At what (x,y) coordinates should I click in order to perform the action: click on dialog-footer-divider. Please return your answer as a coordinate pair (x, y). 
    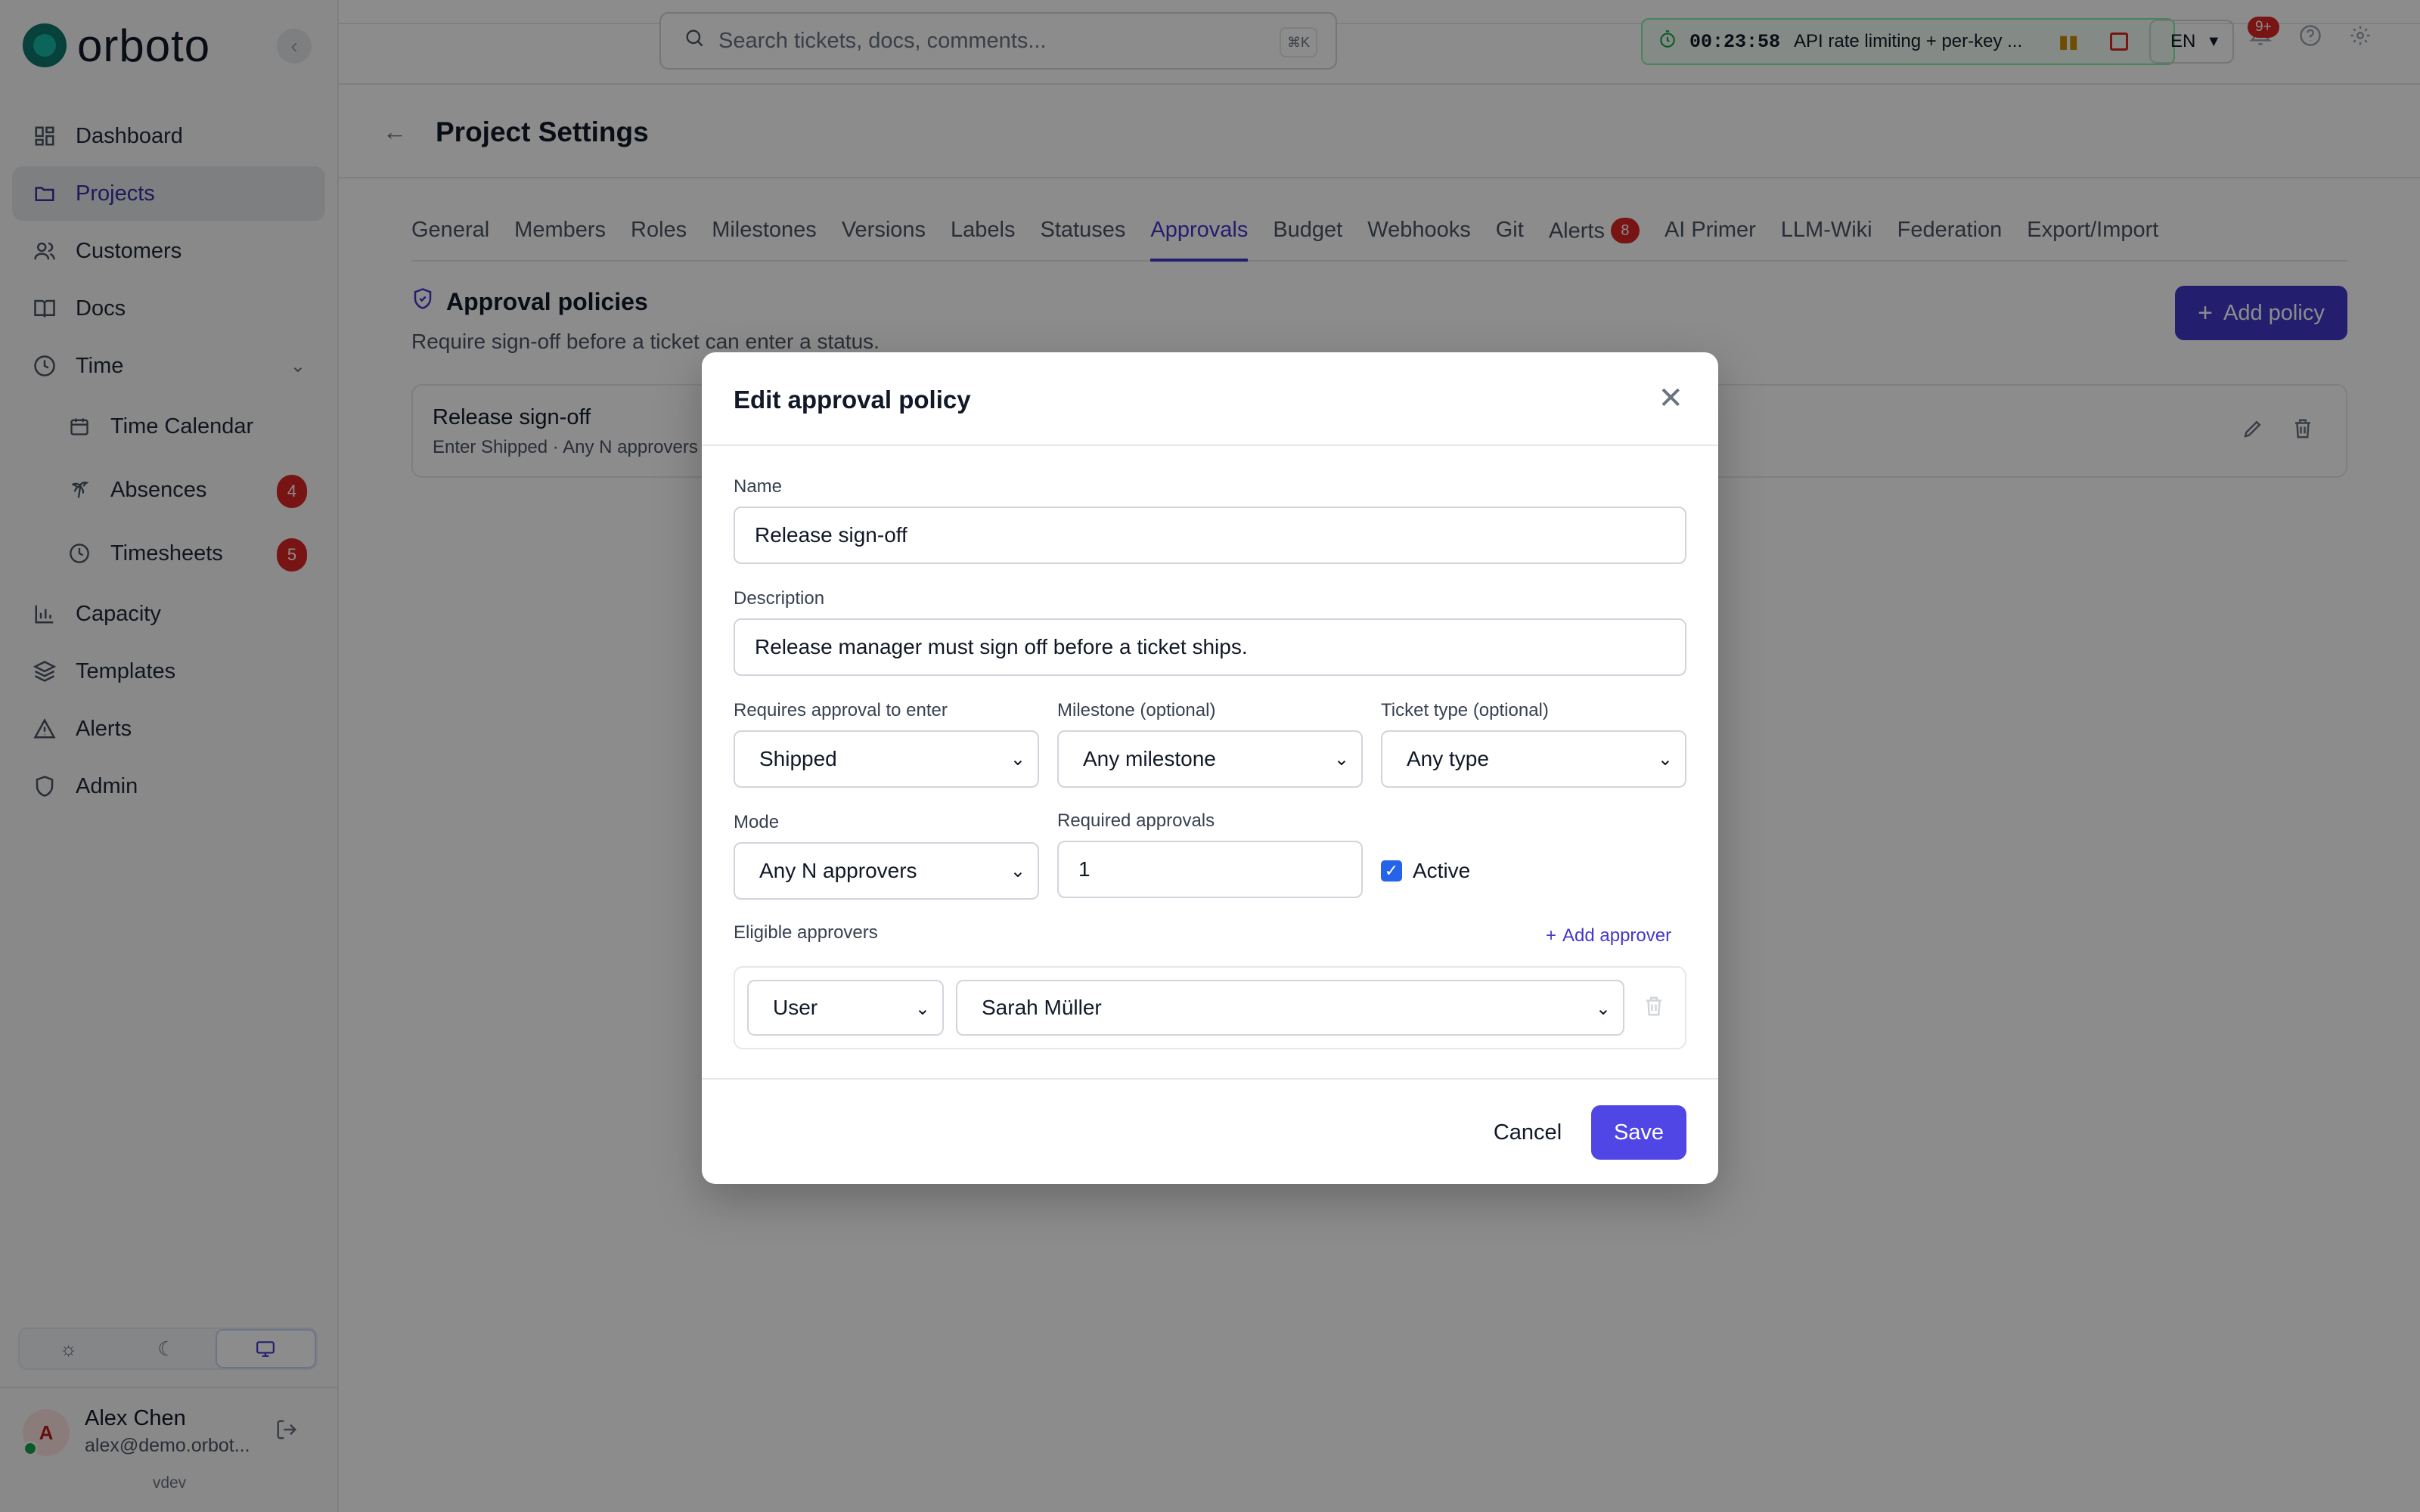
    Looking at the image, I should click on (1210, 1079).